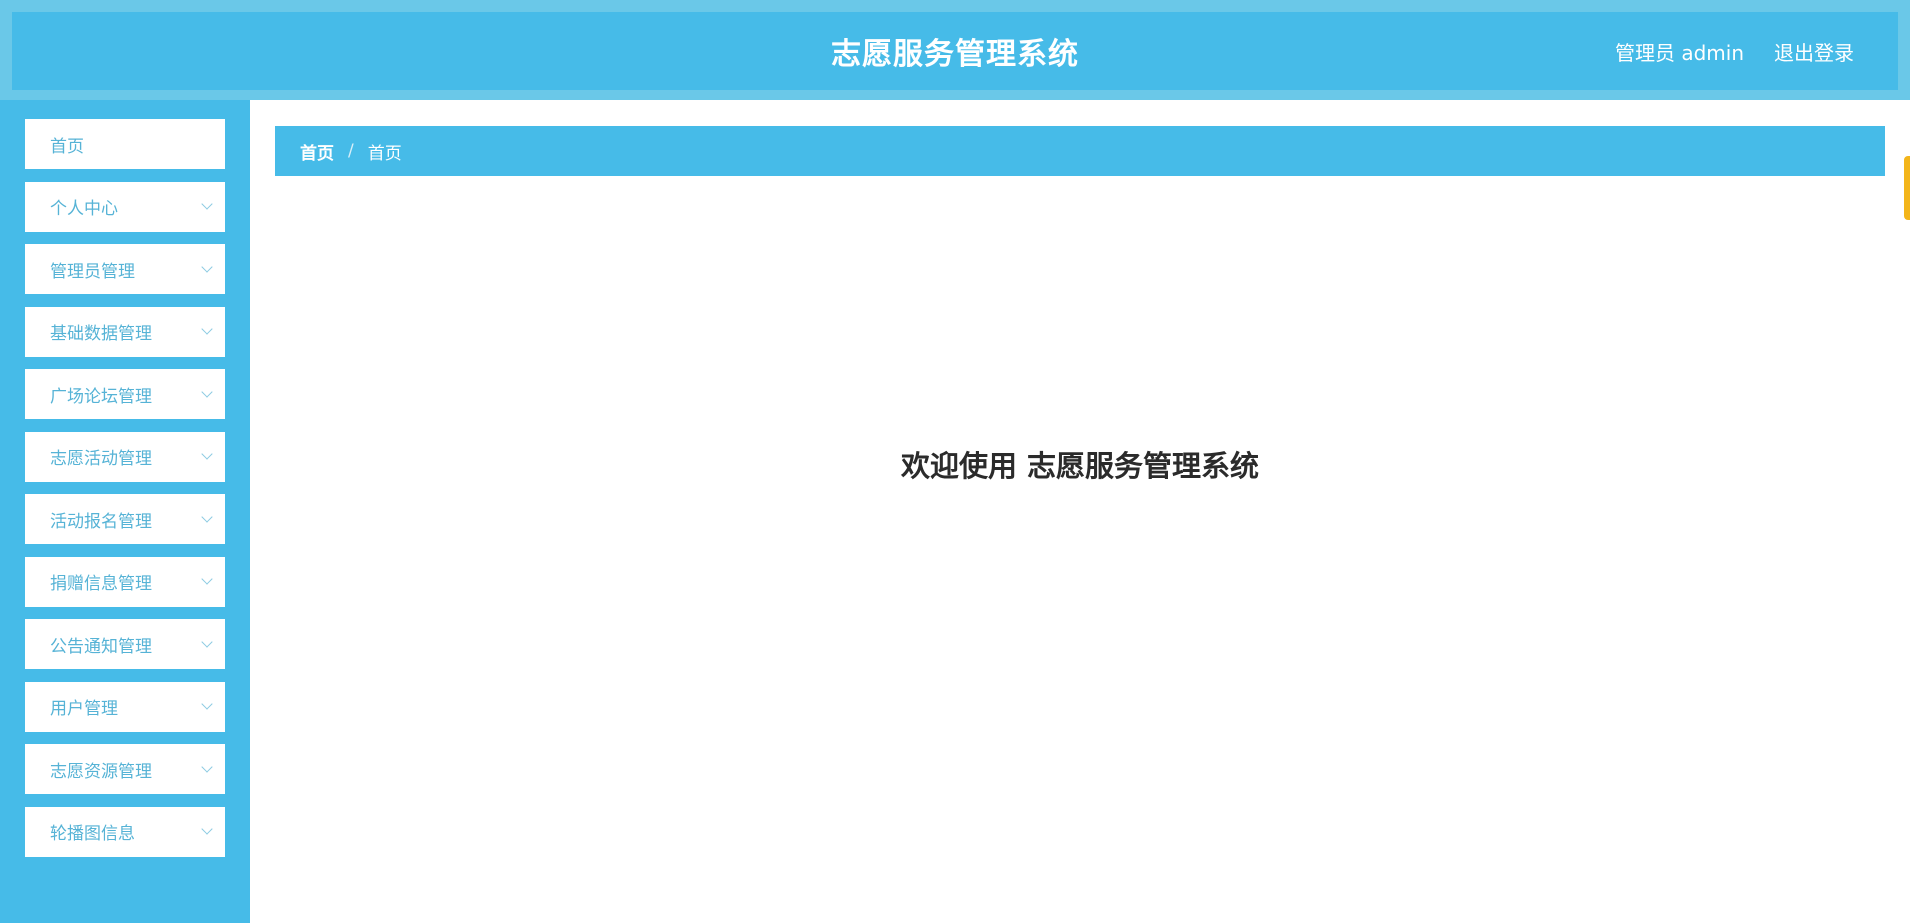 The image size is (1910, 923). Describe the element at coordinates (125, 144) in the screenshot. I see `sidebar-item-home: 首页` at that location.